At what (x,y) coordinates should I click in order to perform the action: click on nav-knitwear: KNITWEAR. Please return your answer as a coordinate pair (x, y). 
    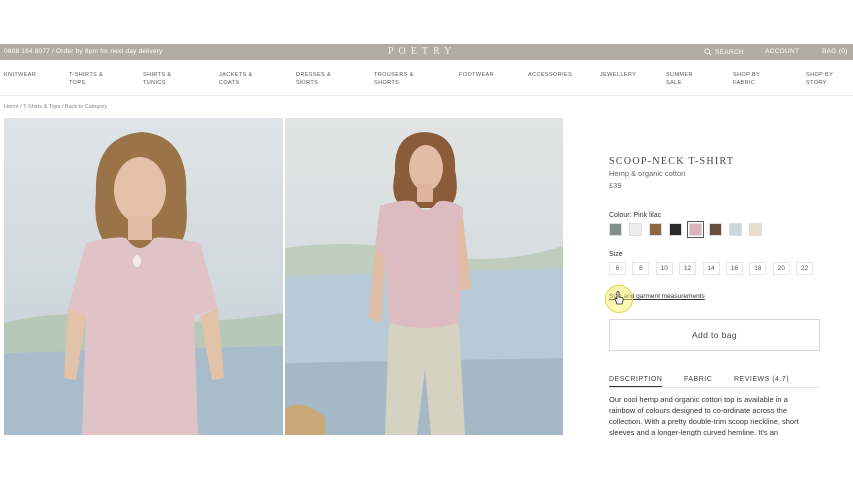
    Looking at the image, I should click on (30, 75).